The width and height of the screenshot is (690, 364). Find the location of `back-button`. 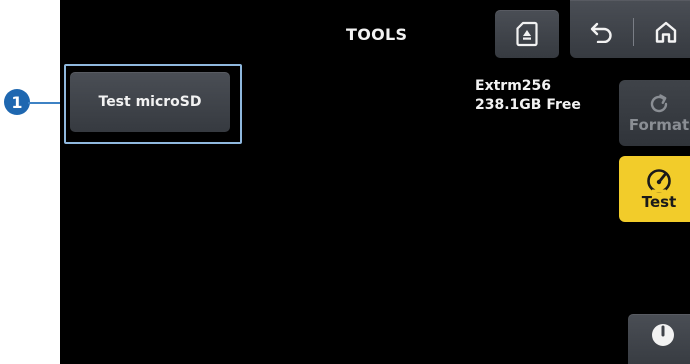

back-button is located at coordinates (602, 32).